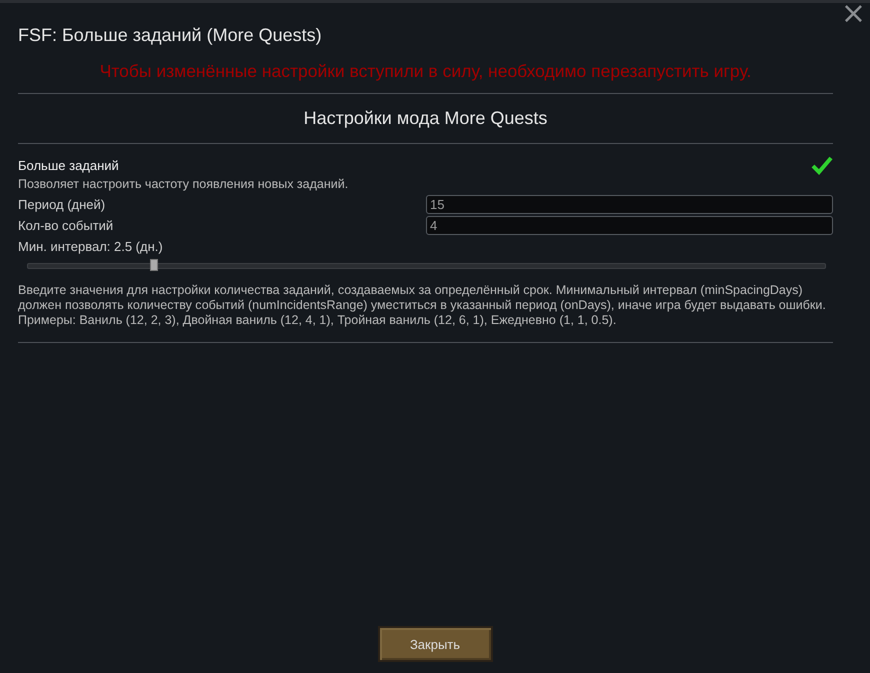 Image resolution: width=870 pixels, height=673 pixels. Describe the element at coordinates (629, 225) in the screenshot. I see `input-field: 4` at that location.